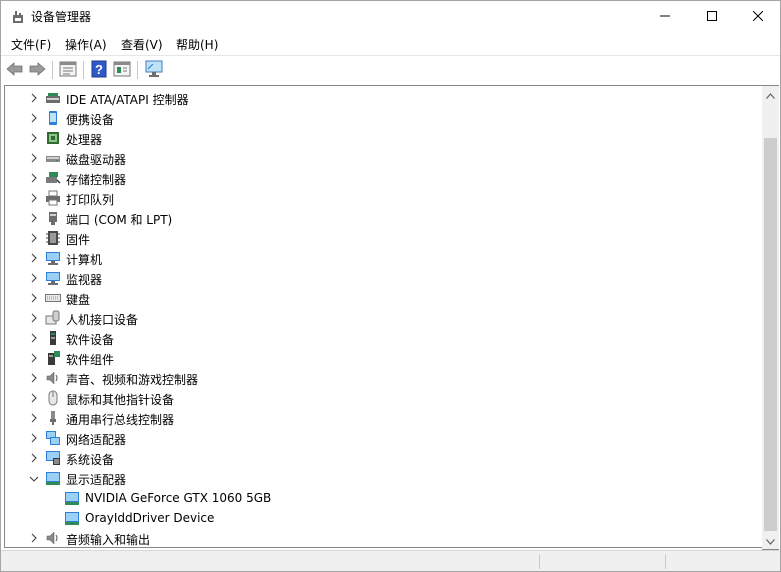 This screenshot has width=781, height=572. Describe the element at coordinates (770, 540) in the screenshot. I see `scroll-down-button` at that location.